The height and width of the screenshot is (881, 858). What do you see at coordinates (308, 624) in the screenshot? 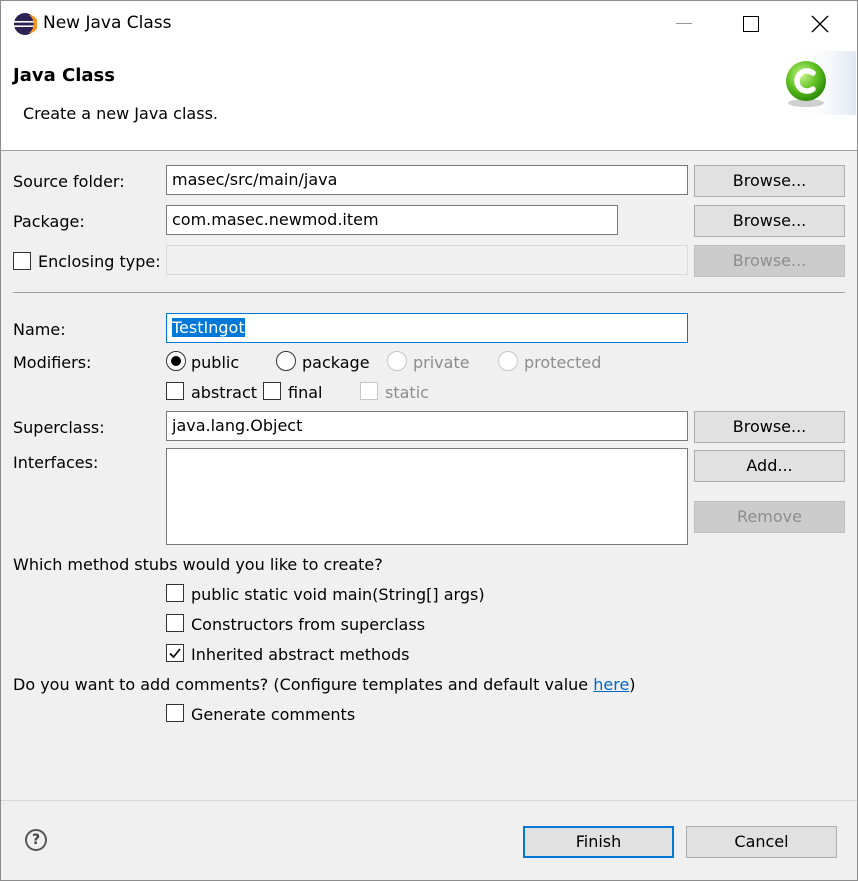
I see `stub-constructors-label: Constructors from superclass` at bounding box center [308, 624].